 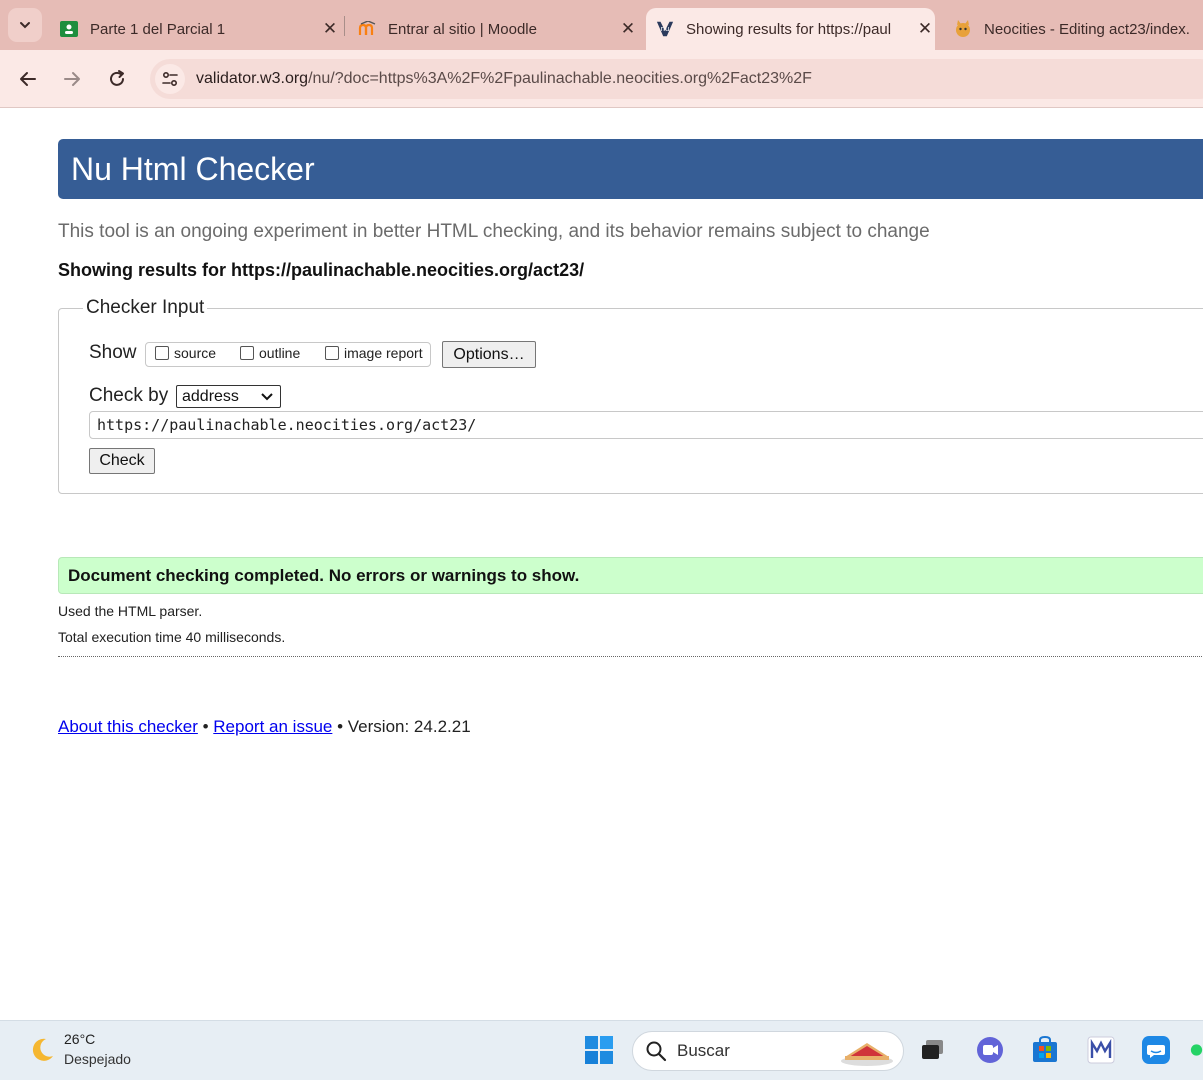 I want to click on reload-icon, so click(x=117, y=78).